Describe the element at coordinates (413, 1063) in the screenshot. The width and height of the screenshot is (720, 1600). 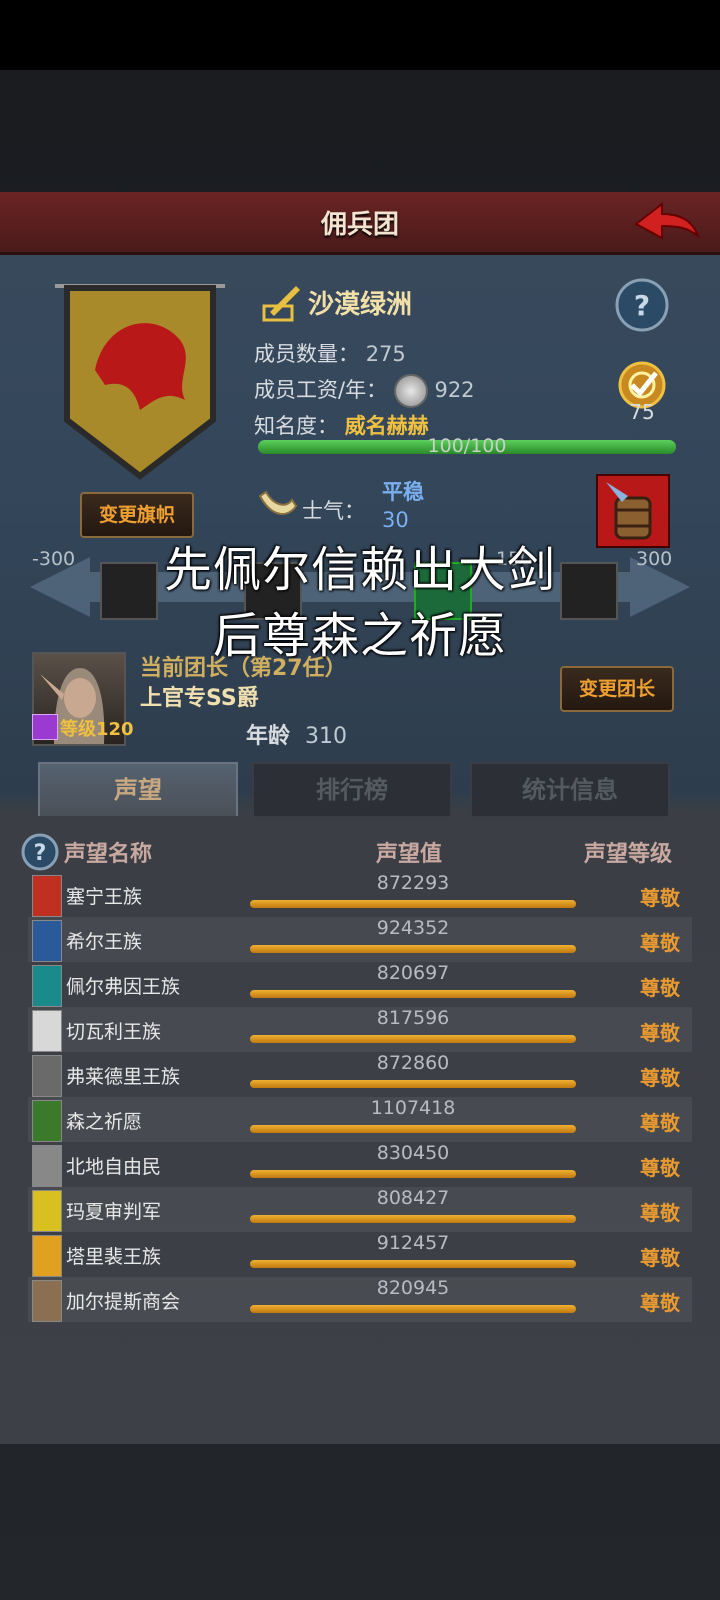
I see `reputation-value: 872860` at that location.